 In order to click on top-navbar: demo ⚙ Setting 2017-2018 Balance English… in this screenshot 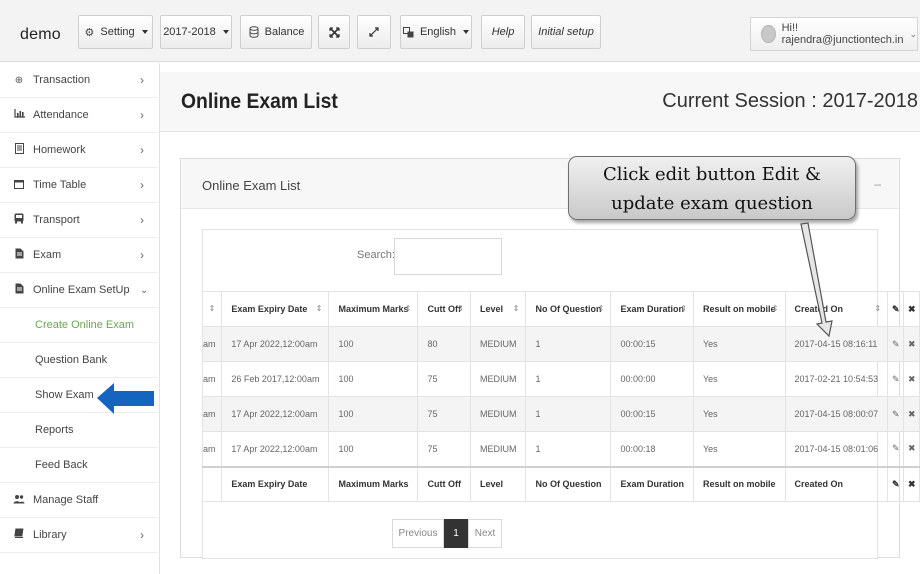, I will do `click(460, 31)`.